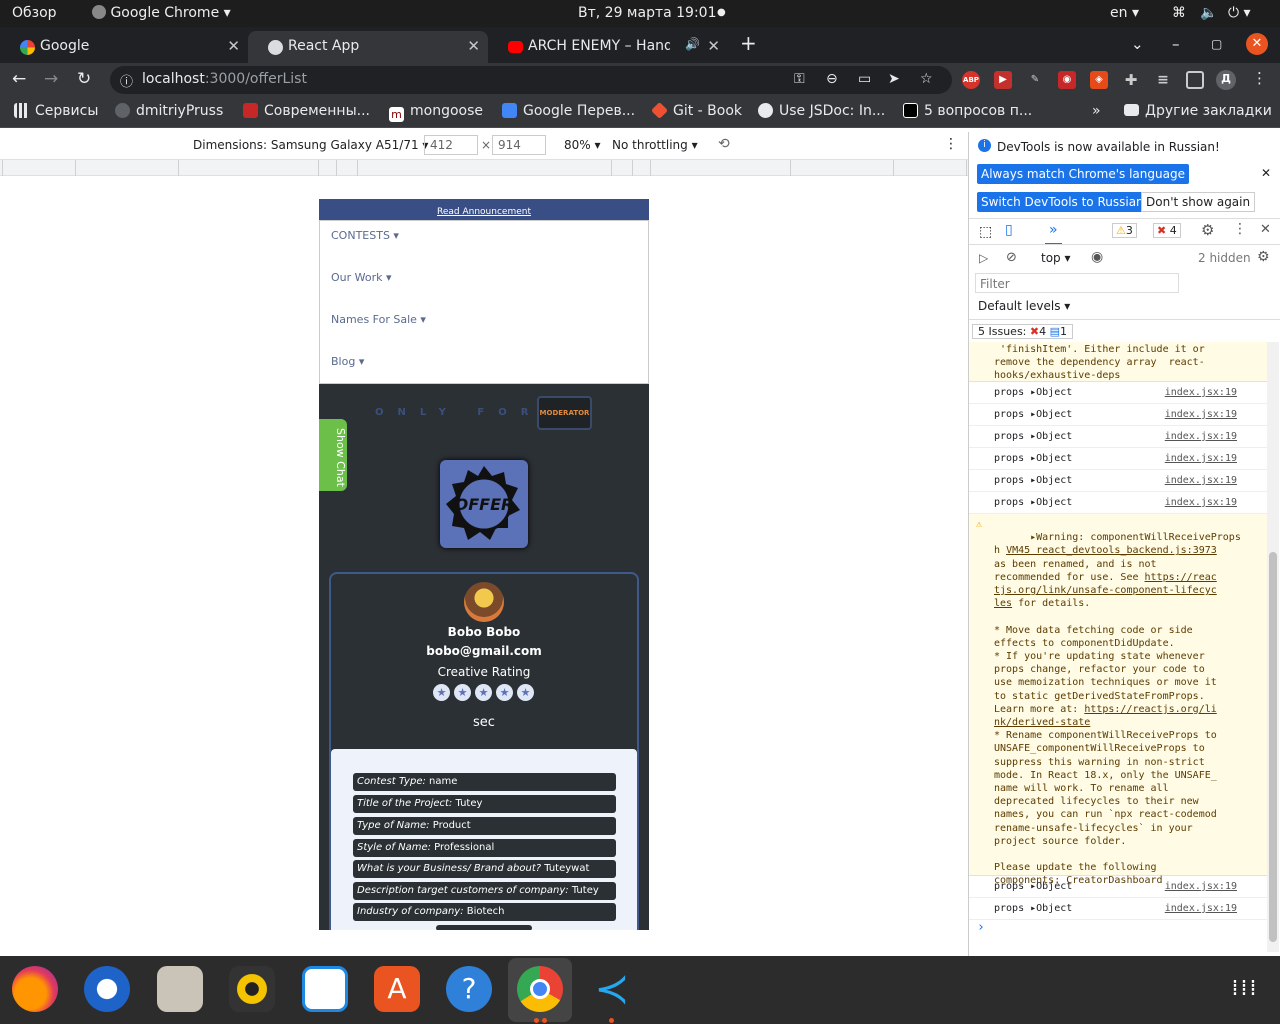  Describe the element at coordinates (469, 989) in the screenshot. I see `help-icon: ?` at that location.